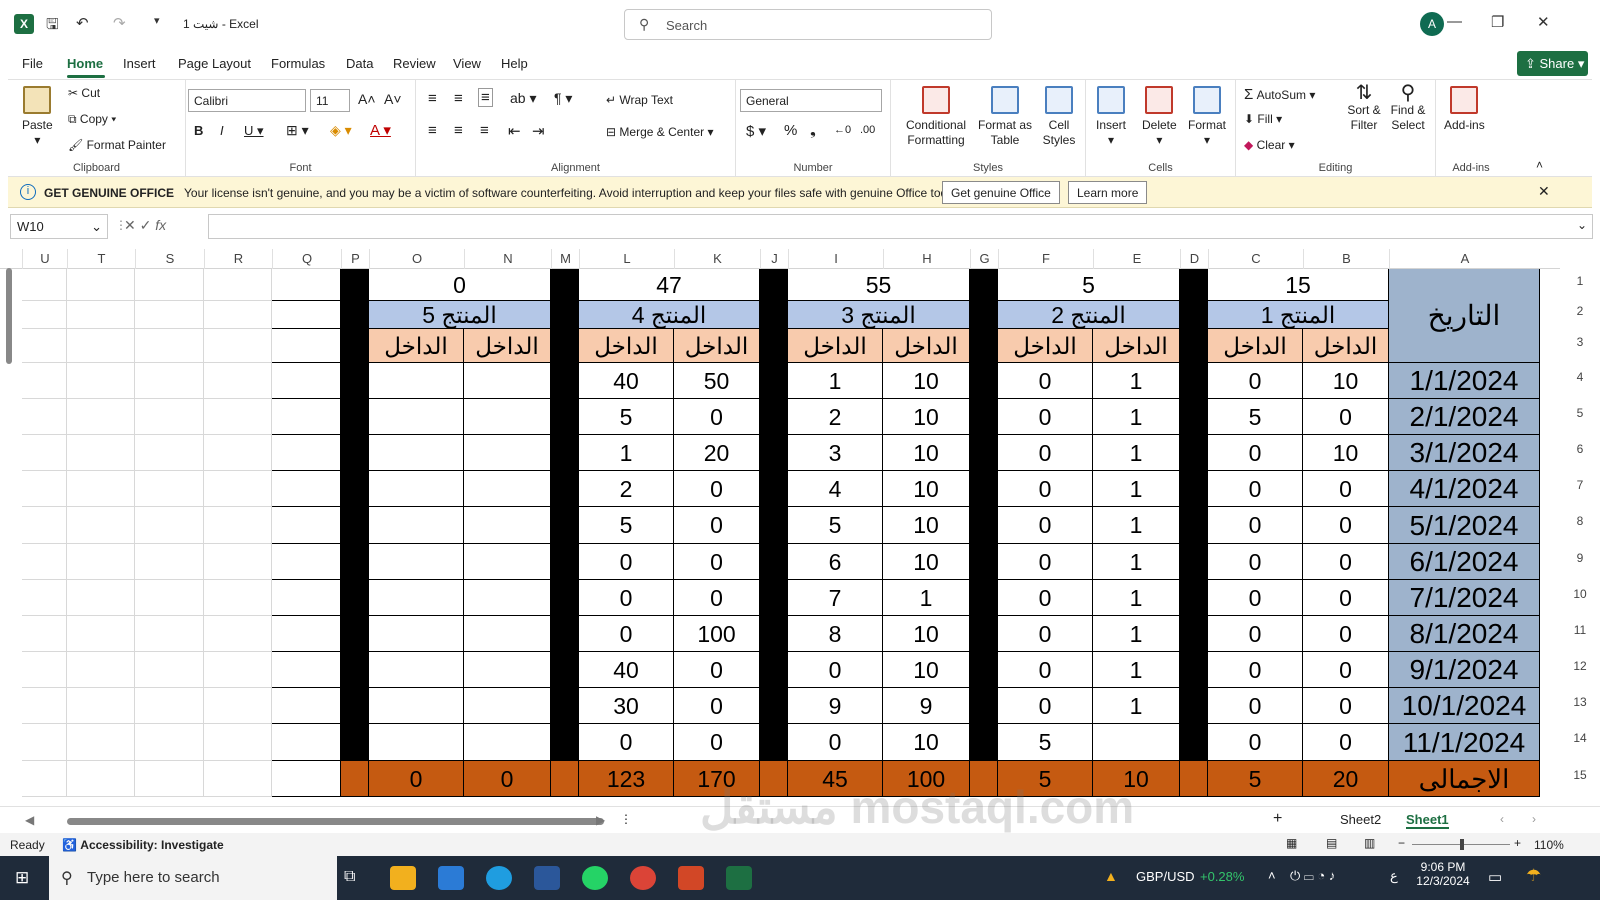  What do you see at coordinates (626, 819) in the screenshot?
I see `sheet-options-icon: ⋮` at bounding box center [626, 819].